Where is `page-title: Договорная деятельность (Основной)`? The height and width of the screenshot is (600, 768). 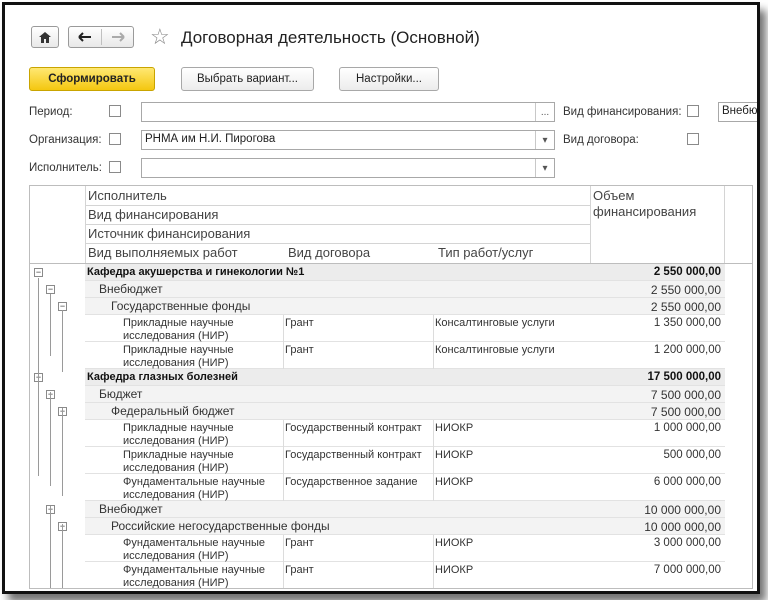 page-title: Договорная деятельность (Основной) is located at coordinates (330, 37).